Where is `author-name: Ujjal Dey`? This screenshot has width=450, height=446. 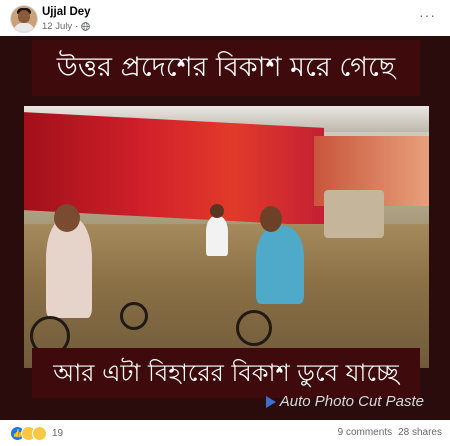
author-name: Ujjal Dey is located at coordinates (66, 12).